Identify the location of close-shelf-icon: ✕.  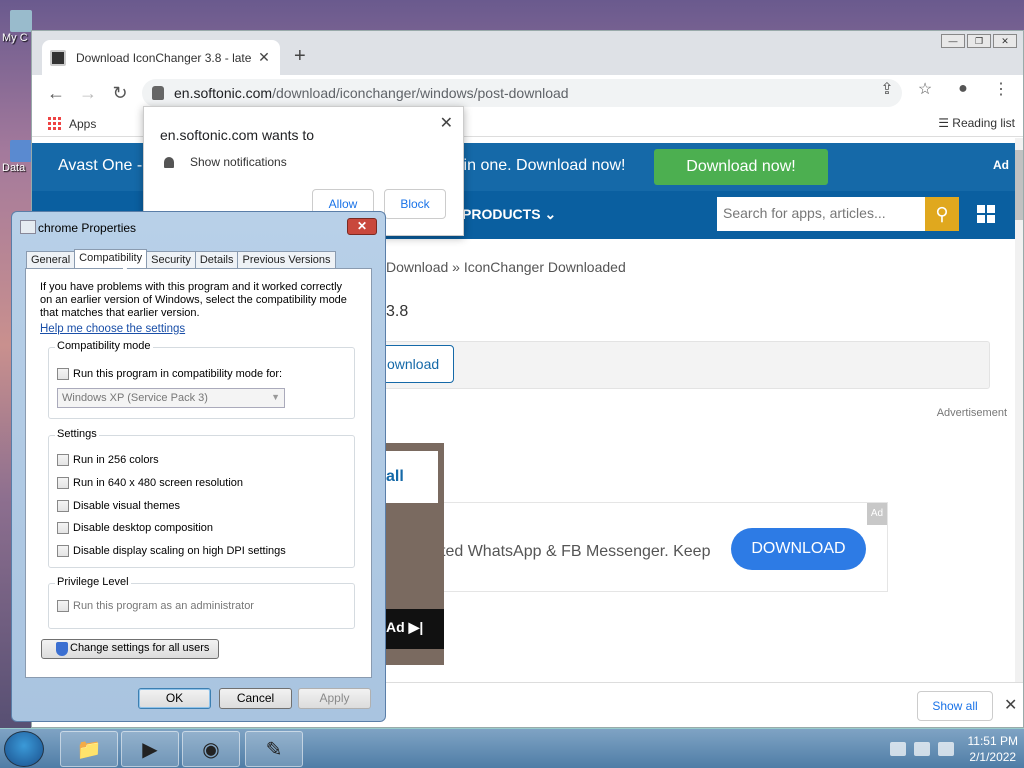
(1010, 705).